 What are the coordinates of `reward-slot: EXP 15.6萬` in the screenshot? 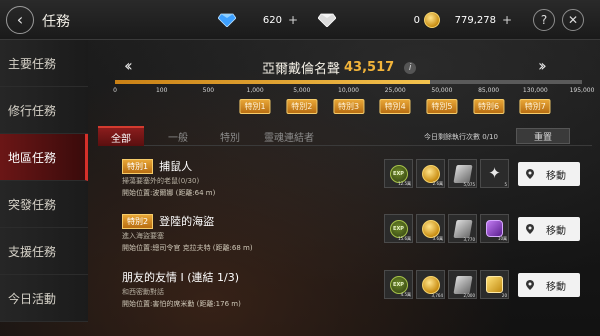 It's located at (398, 228).